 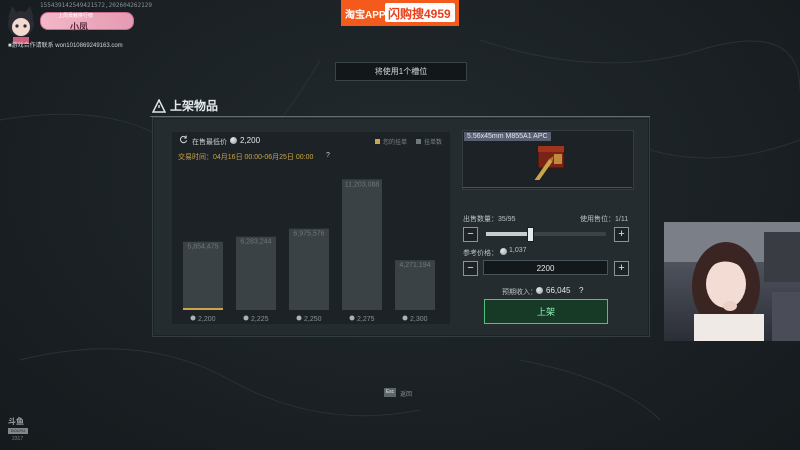 I want to click on chart-x-tick-label: 2,200, so click(x=207, y=319).